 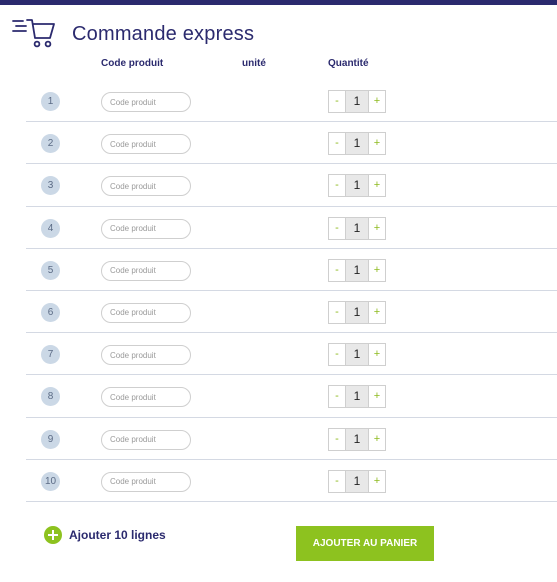 I want to click on page-header: Commande express, so click(x=133, y=34).